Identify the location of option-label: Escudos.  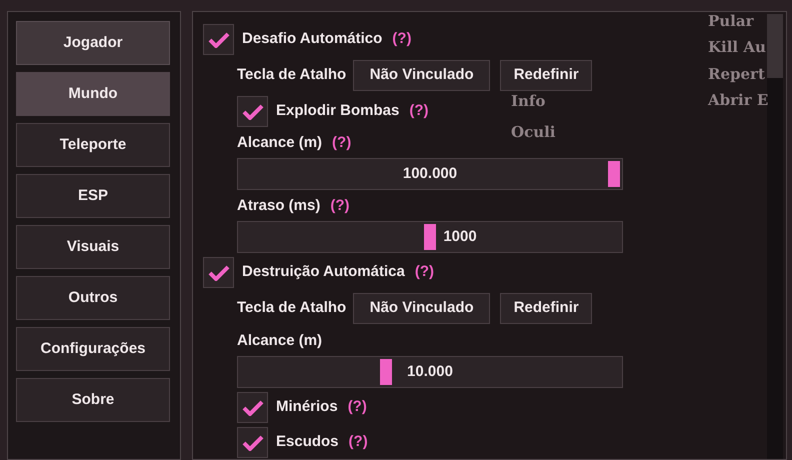
(307, 442).